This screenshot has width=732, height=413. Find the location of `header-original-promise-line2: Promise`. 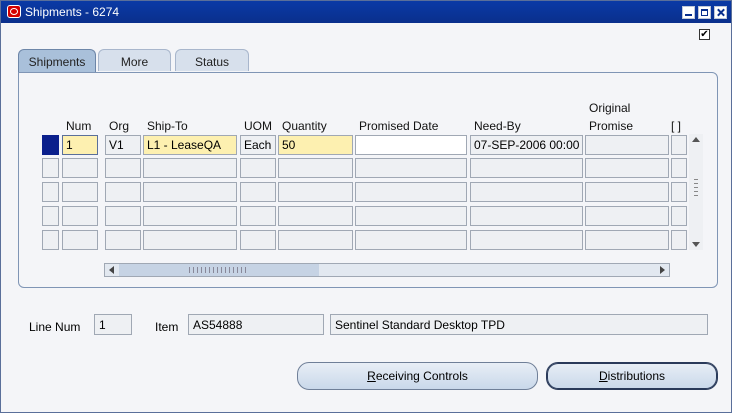

header-original-promise-line2: Promise is located at coordinates (611, 126).